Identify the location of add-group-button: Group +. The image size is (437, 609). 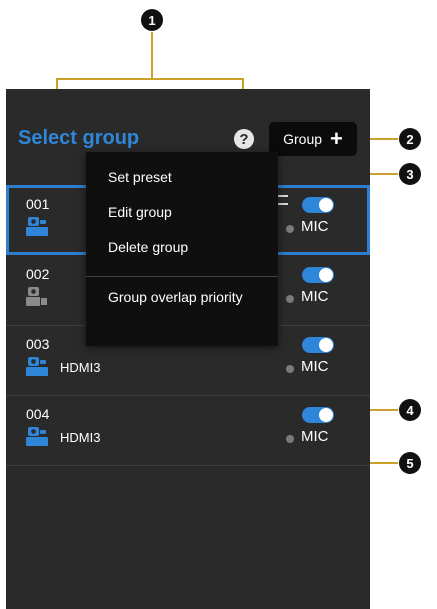
(313, 139).